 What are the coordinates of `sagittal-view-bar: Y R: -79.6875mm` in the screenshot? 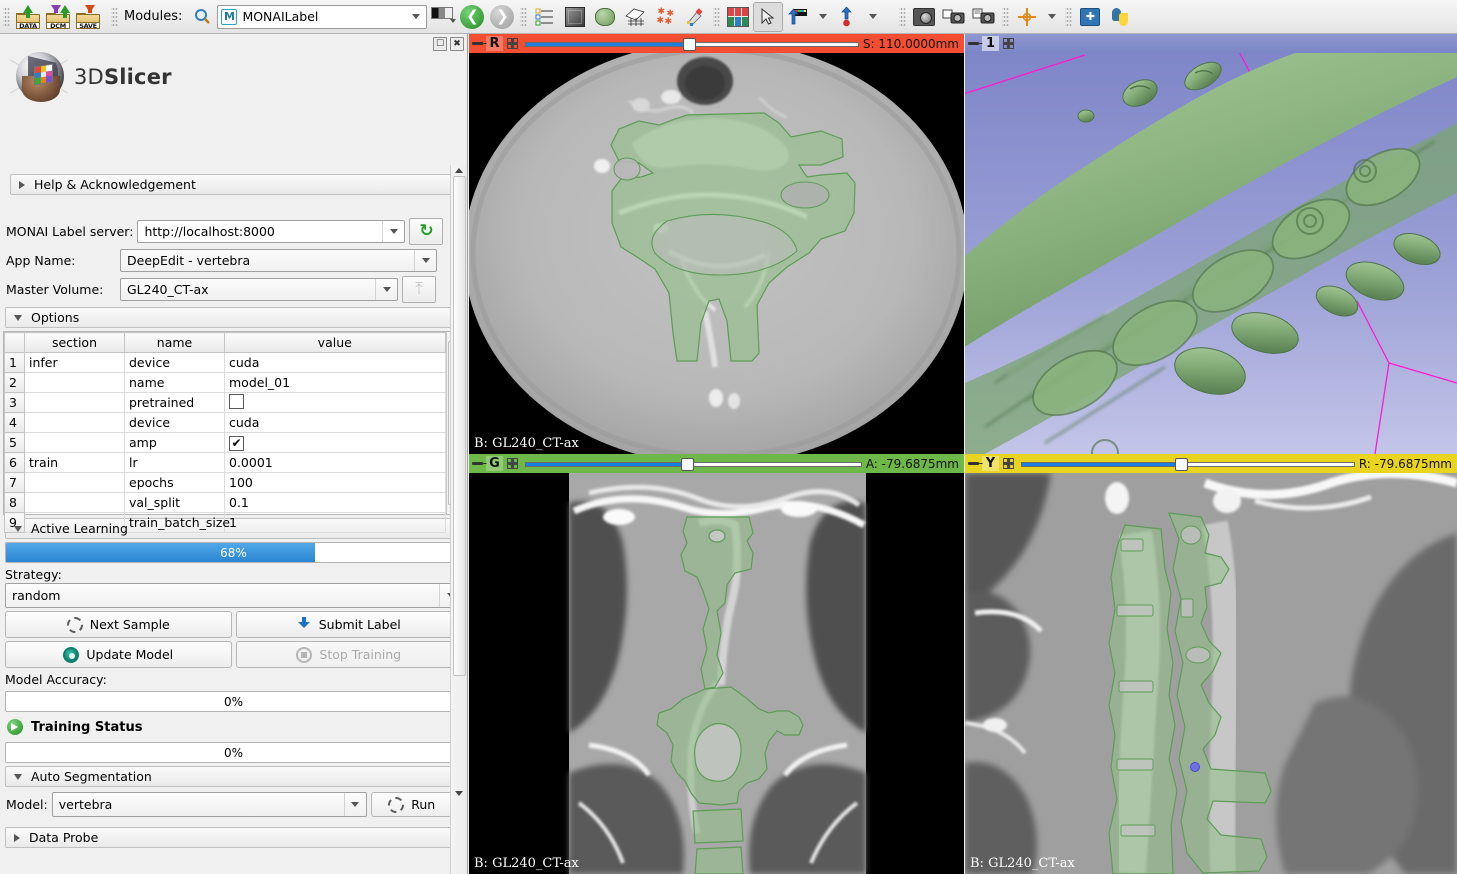 It's located at (1211, 463).